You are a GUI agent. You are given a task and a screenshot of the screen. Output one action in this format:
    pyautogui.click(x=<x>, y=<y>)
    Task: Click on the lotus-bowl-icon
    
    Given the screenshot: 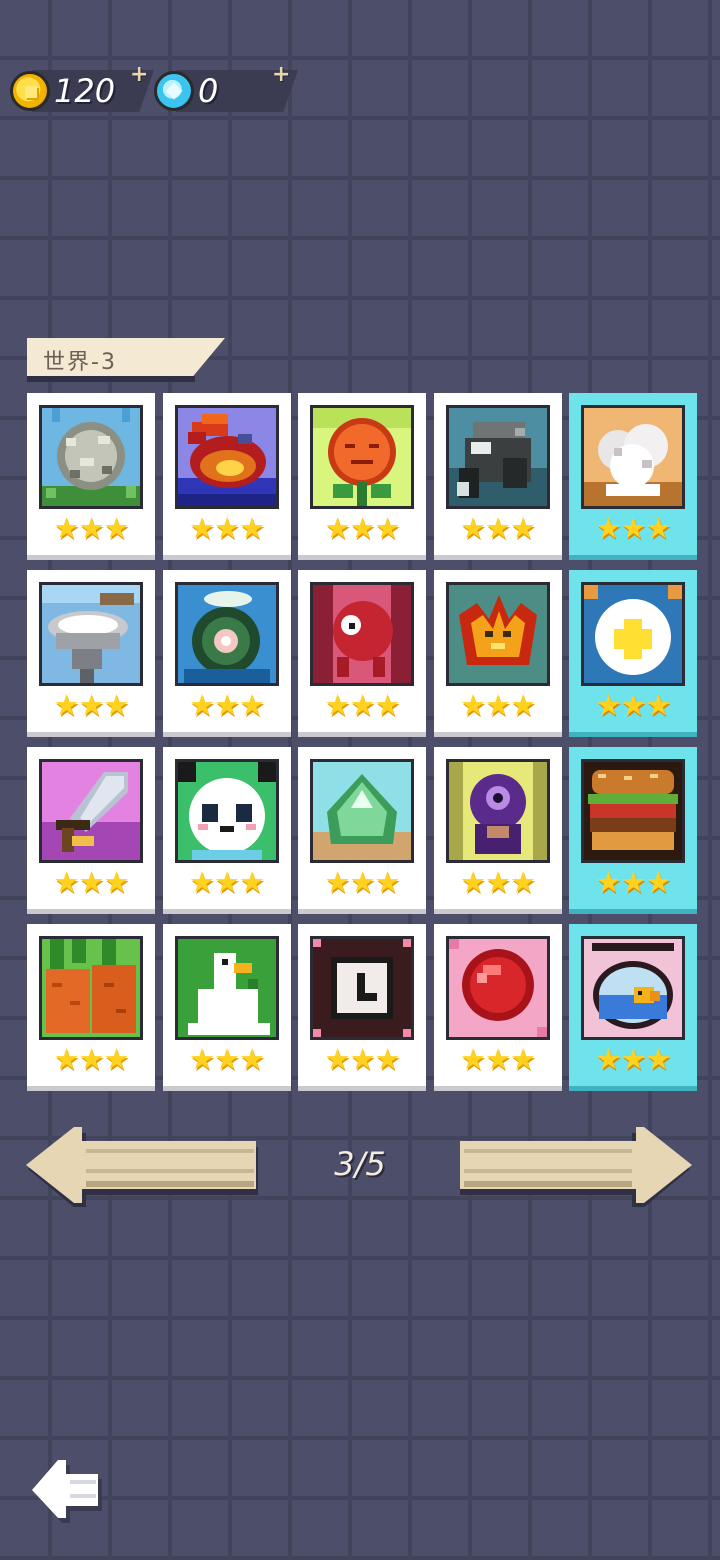 What is the action you would take?
    pyautogui.click(x=226, y=634)
    